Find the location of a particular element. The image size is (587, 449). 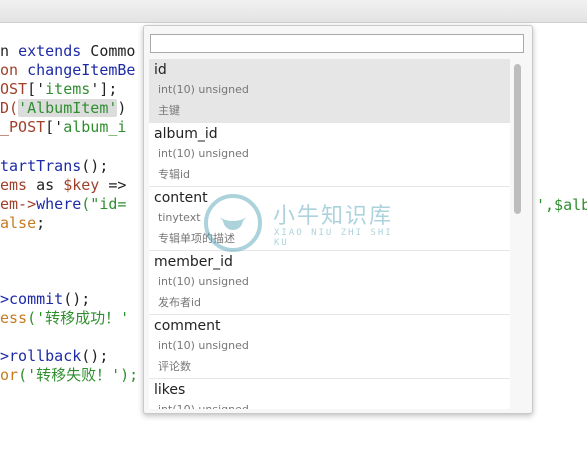

list-item: likes int(10) unsigned is located at coordinates (329, 394).